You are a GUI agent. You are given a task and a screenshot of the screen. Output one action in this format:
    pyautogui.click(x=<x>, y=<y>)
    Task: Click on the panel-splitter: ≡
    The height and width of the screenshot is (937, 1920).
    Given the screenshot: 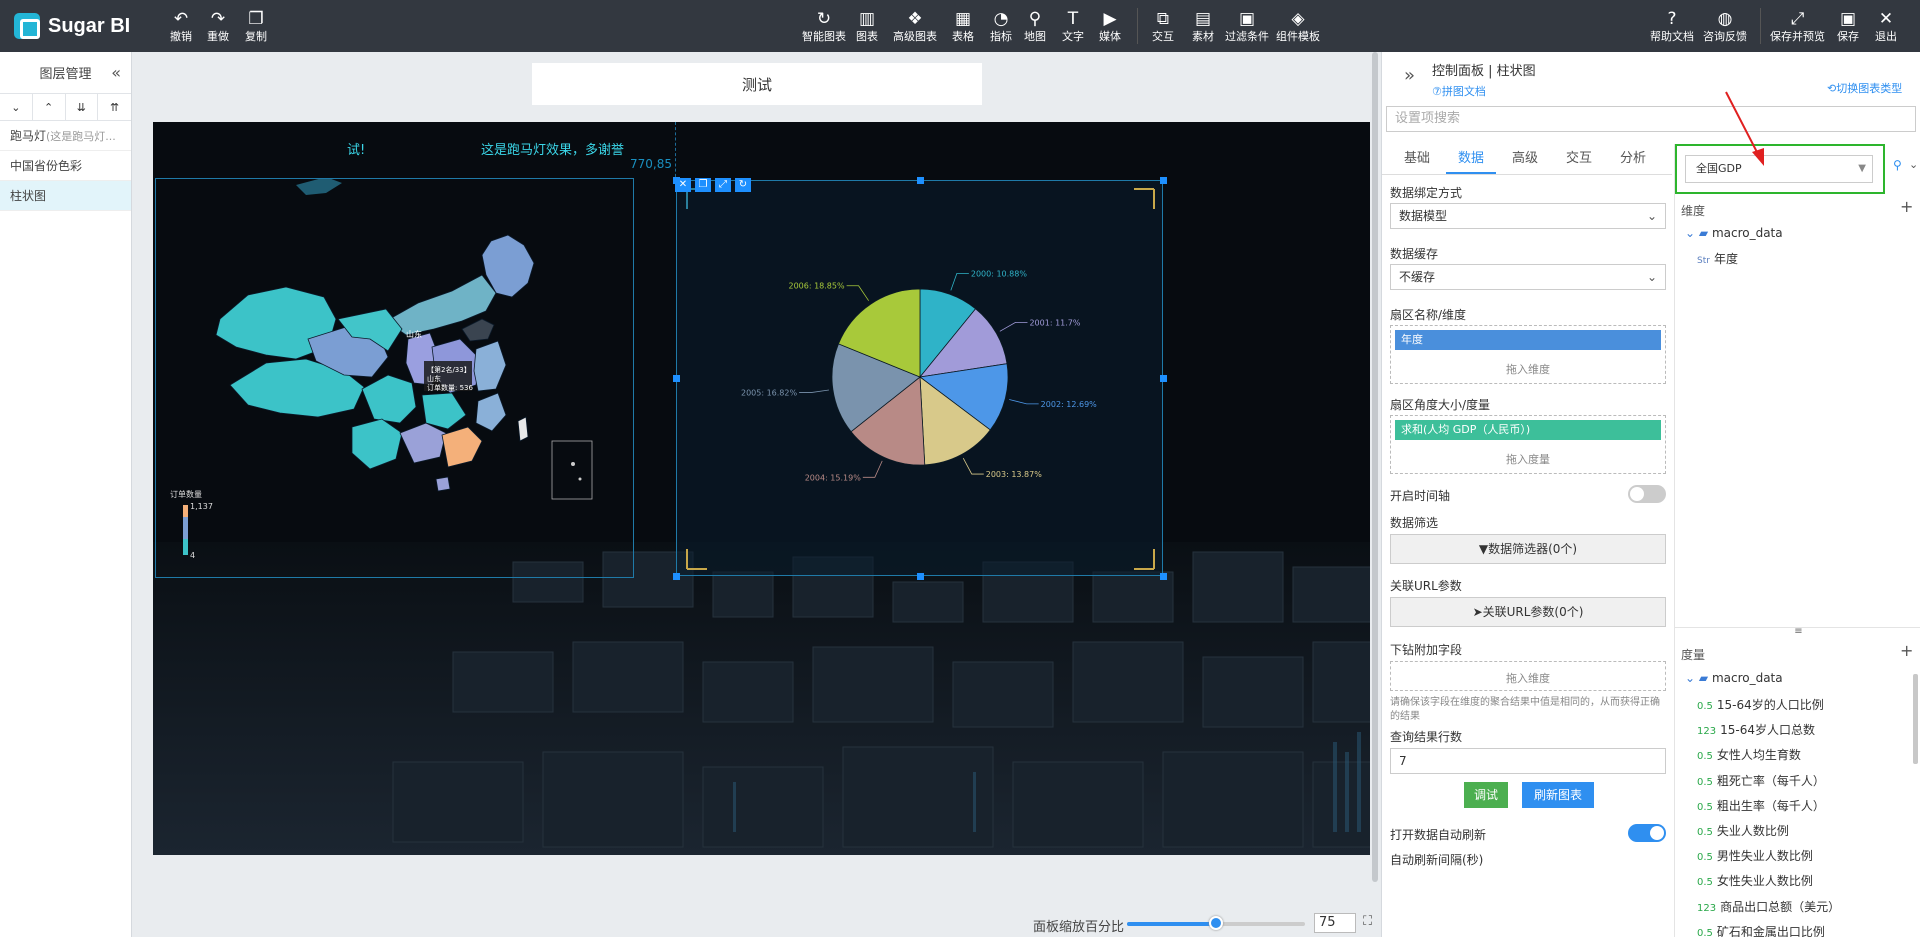 What is the action you would take?
    pyautogui.click(x=1797, y=632)
    